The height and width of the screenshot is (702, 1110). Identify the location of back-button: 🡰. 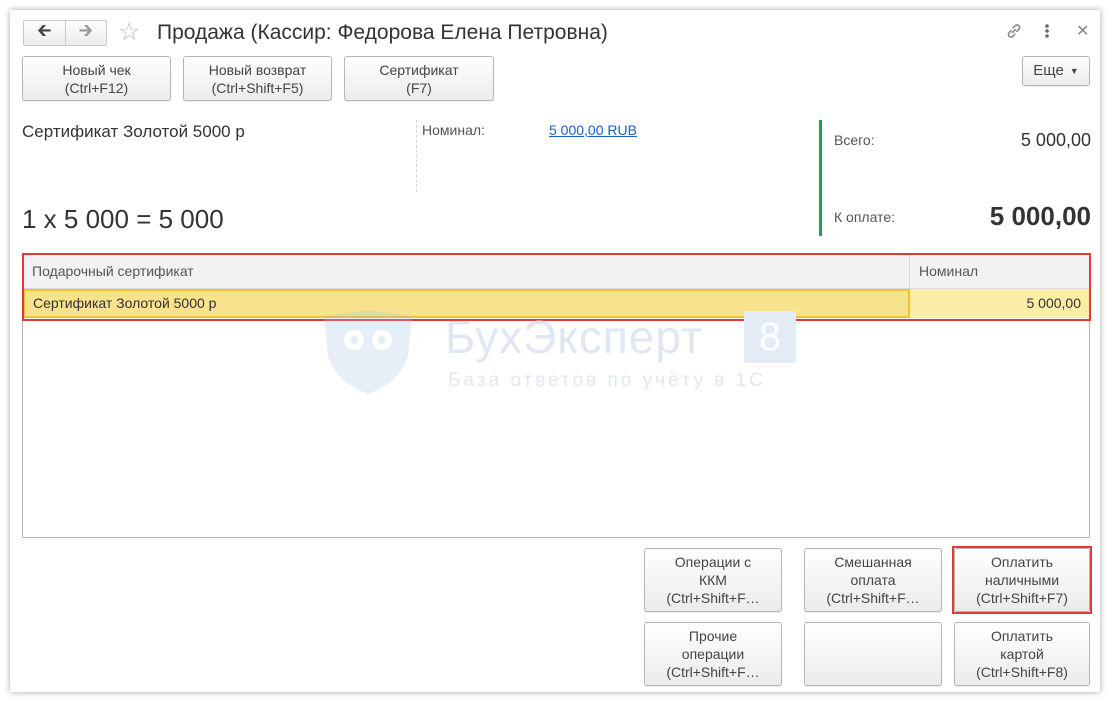
(44, 32).